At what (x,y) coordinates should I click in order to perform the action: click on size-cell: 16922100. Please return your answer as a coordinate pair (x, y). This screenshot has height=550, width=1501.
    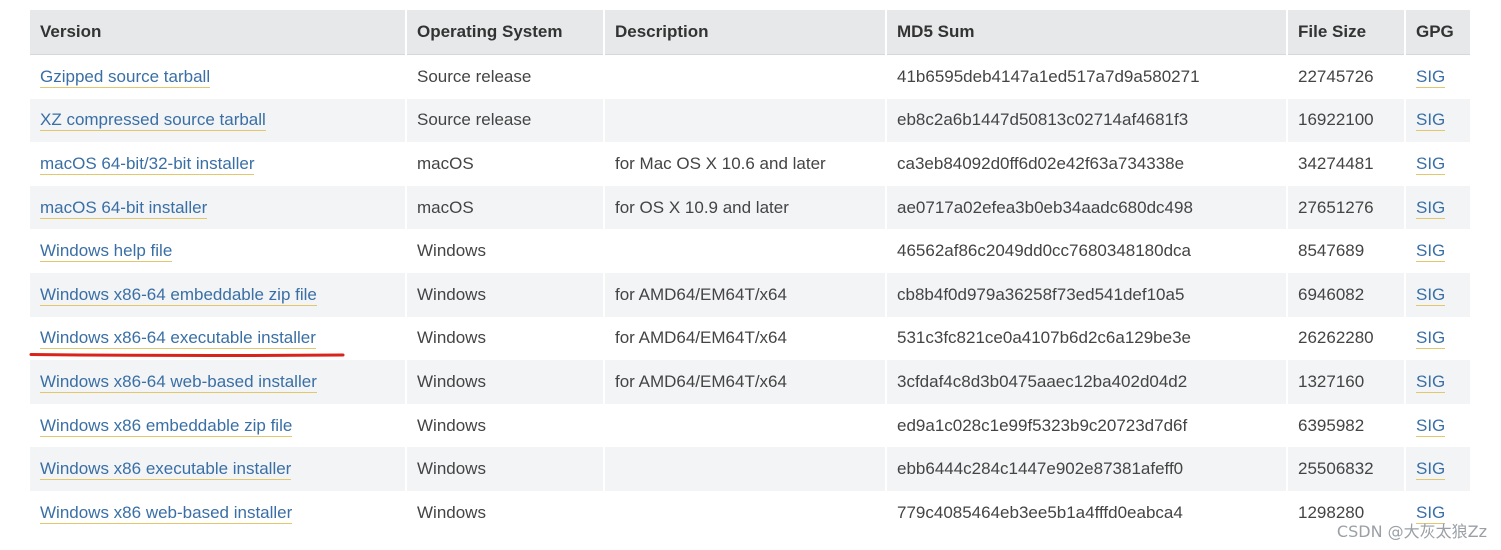
    Looking at the image, I should click on (1346, 120).